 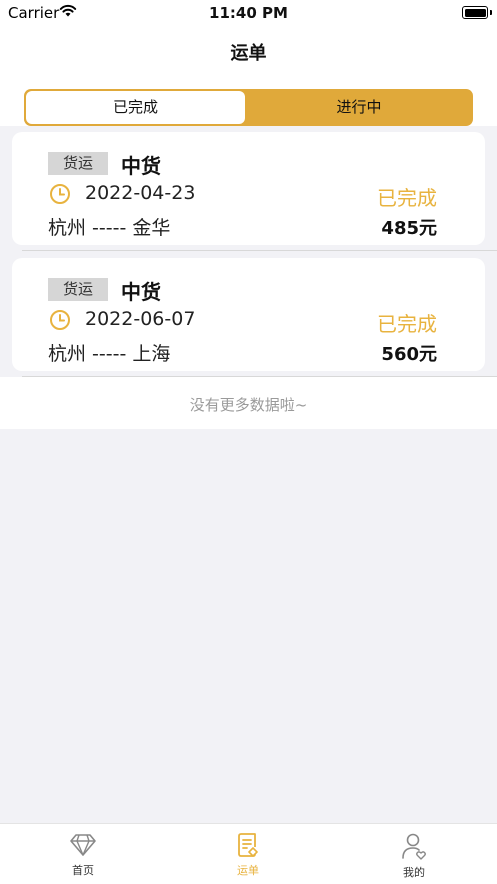 I want to click on status-segmented-control: 已完成 进行中, so click(x=248, y=107).